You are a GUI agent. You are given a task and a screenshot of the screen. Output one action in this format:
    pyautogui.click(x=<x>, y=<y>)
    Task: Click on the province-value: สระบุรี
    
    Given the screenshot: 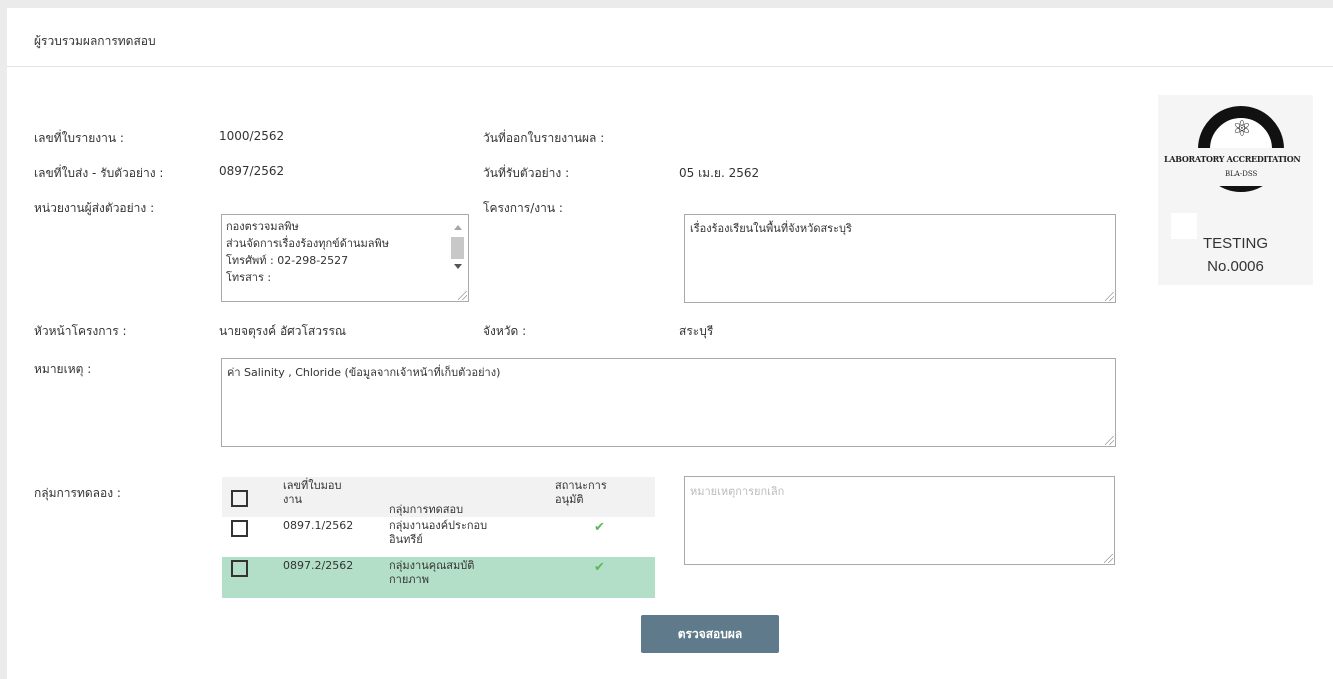 What is the action you would take?
    pyautogui.click(x=696, y=331)
    